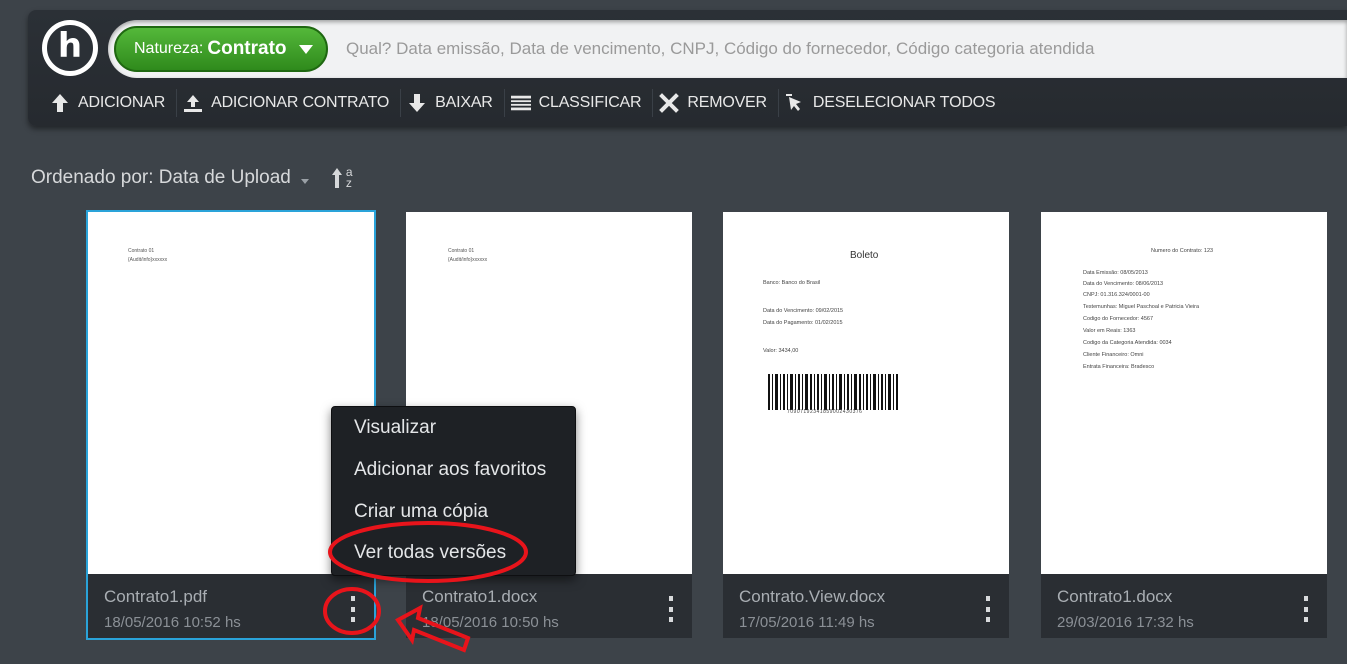  I want to click on nature-filter-button: Natureza: Contrato, so click(221, 49).